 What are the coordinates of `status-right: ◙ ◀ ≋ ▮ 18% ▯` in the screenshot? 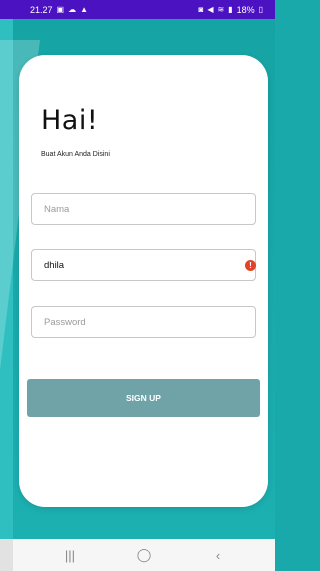 It's located at (230, 10).